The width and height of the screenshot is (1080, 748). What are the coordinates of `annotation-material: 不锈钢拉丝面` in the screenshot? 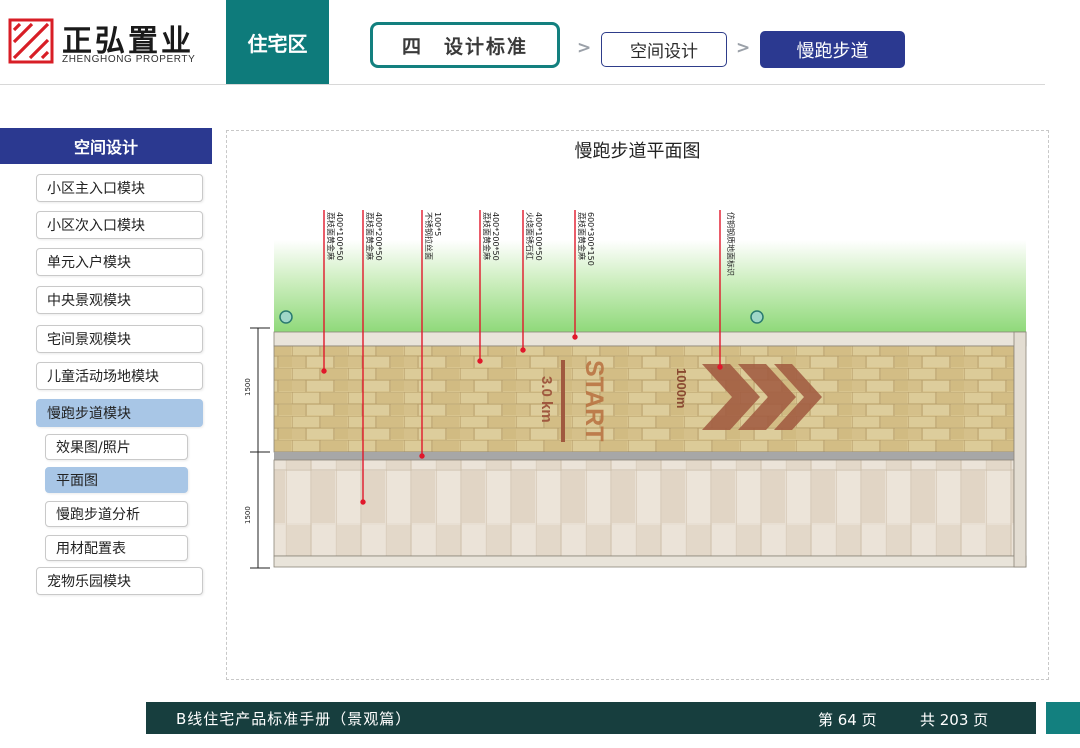 It's located at (429, 236).